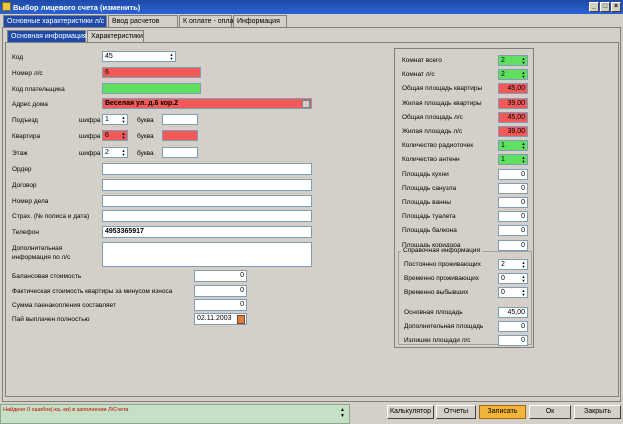 Image resolution: width=623 pixels, height=424 pixels. Describe the element at coordinates (207, 201) in the screenshot. I see `nomer-dela-field` at that location.